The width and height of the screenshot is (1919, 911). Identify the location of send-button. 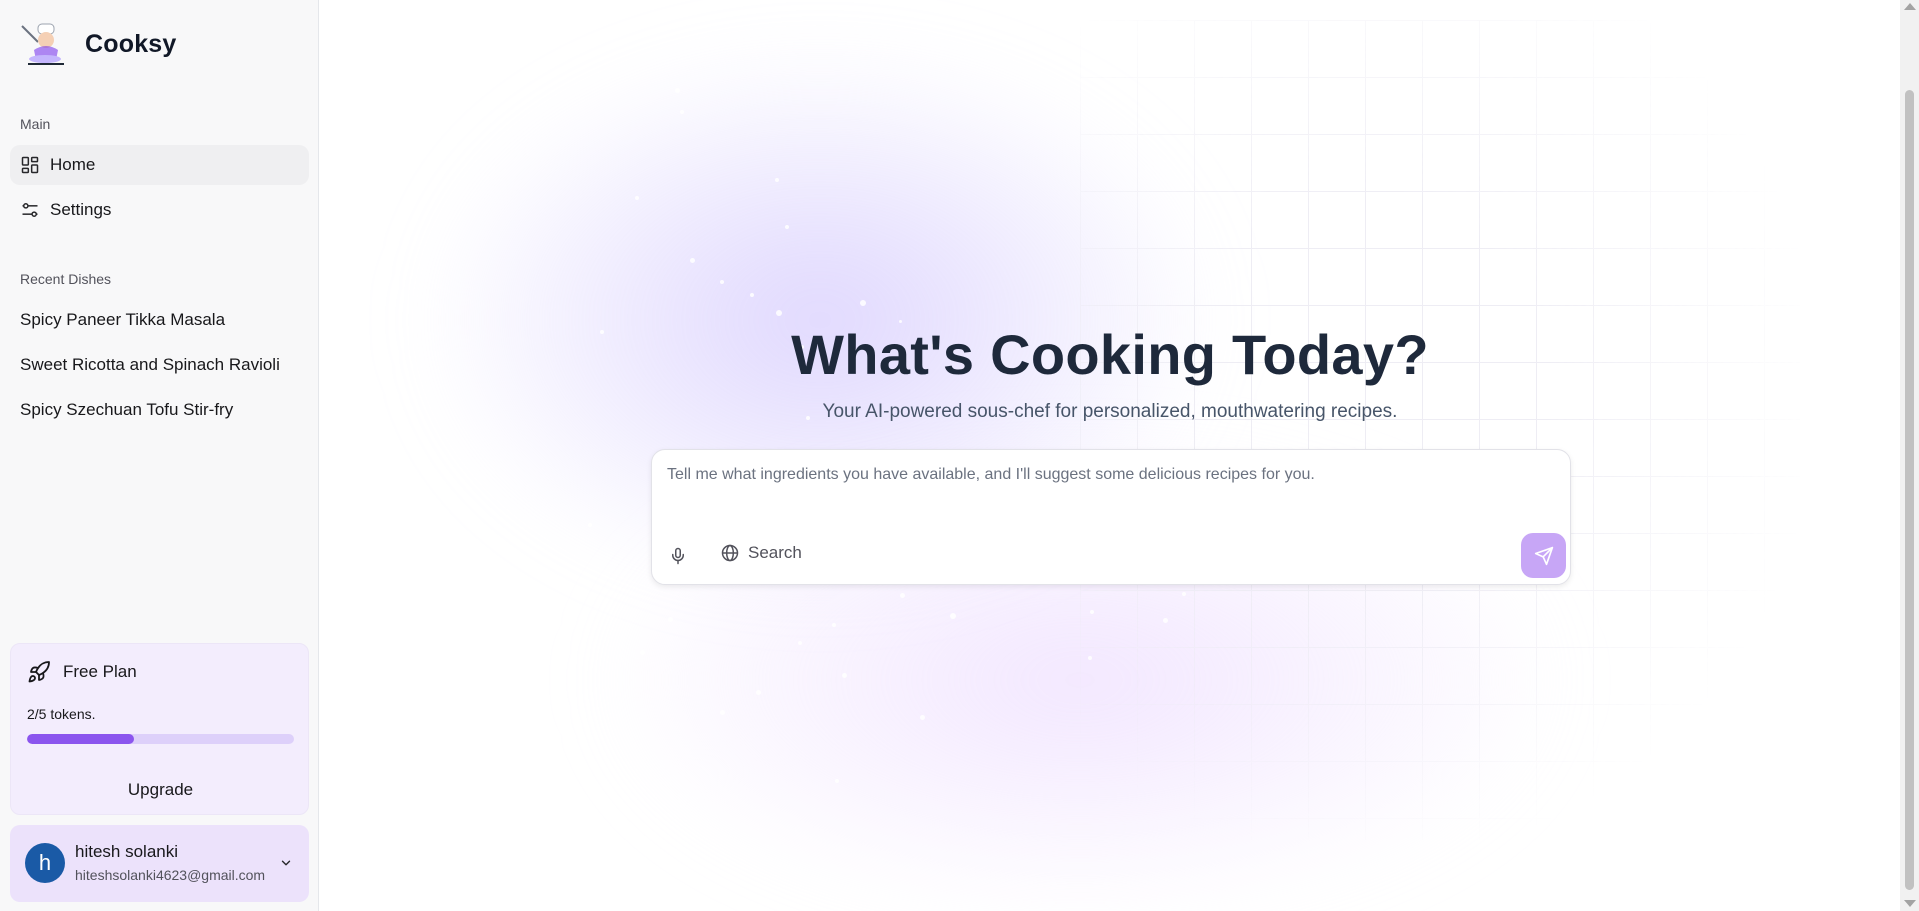
(1543, 555).